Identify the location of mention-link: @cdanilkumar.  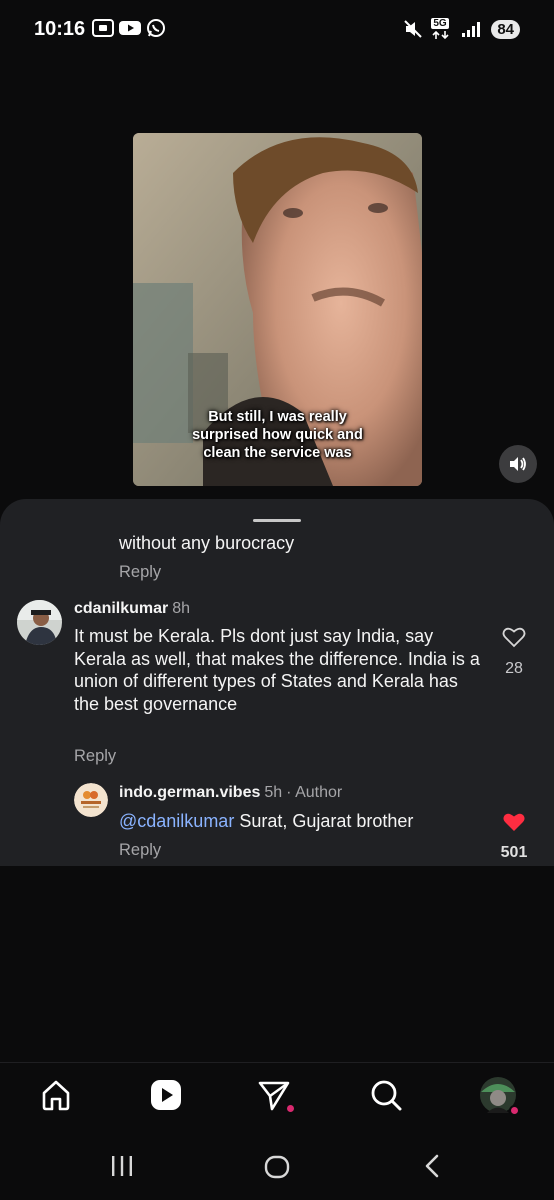
(176, 821).